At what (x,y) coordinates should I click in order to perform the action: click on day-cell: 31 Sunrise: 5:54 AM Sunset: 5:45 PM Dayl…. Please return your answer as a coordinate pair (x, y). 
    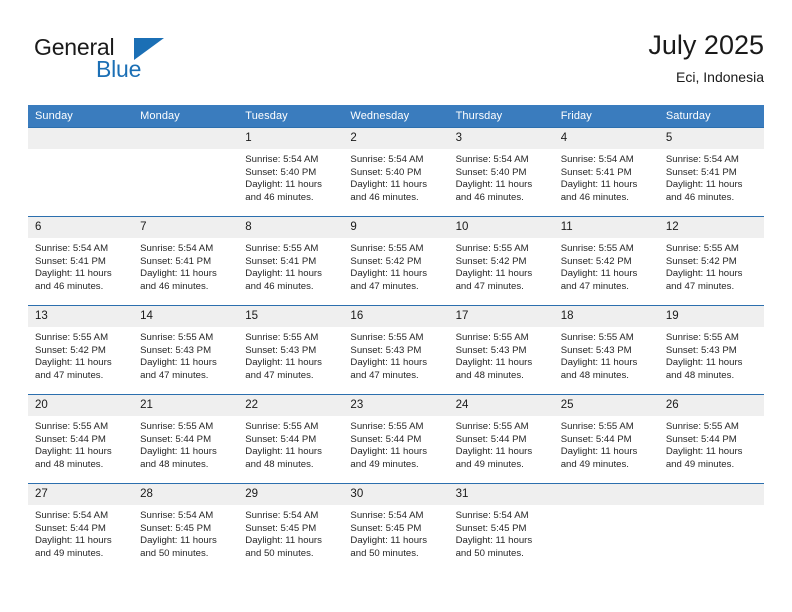
    Looking at the image, I should click on (501, 527).